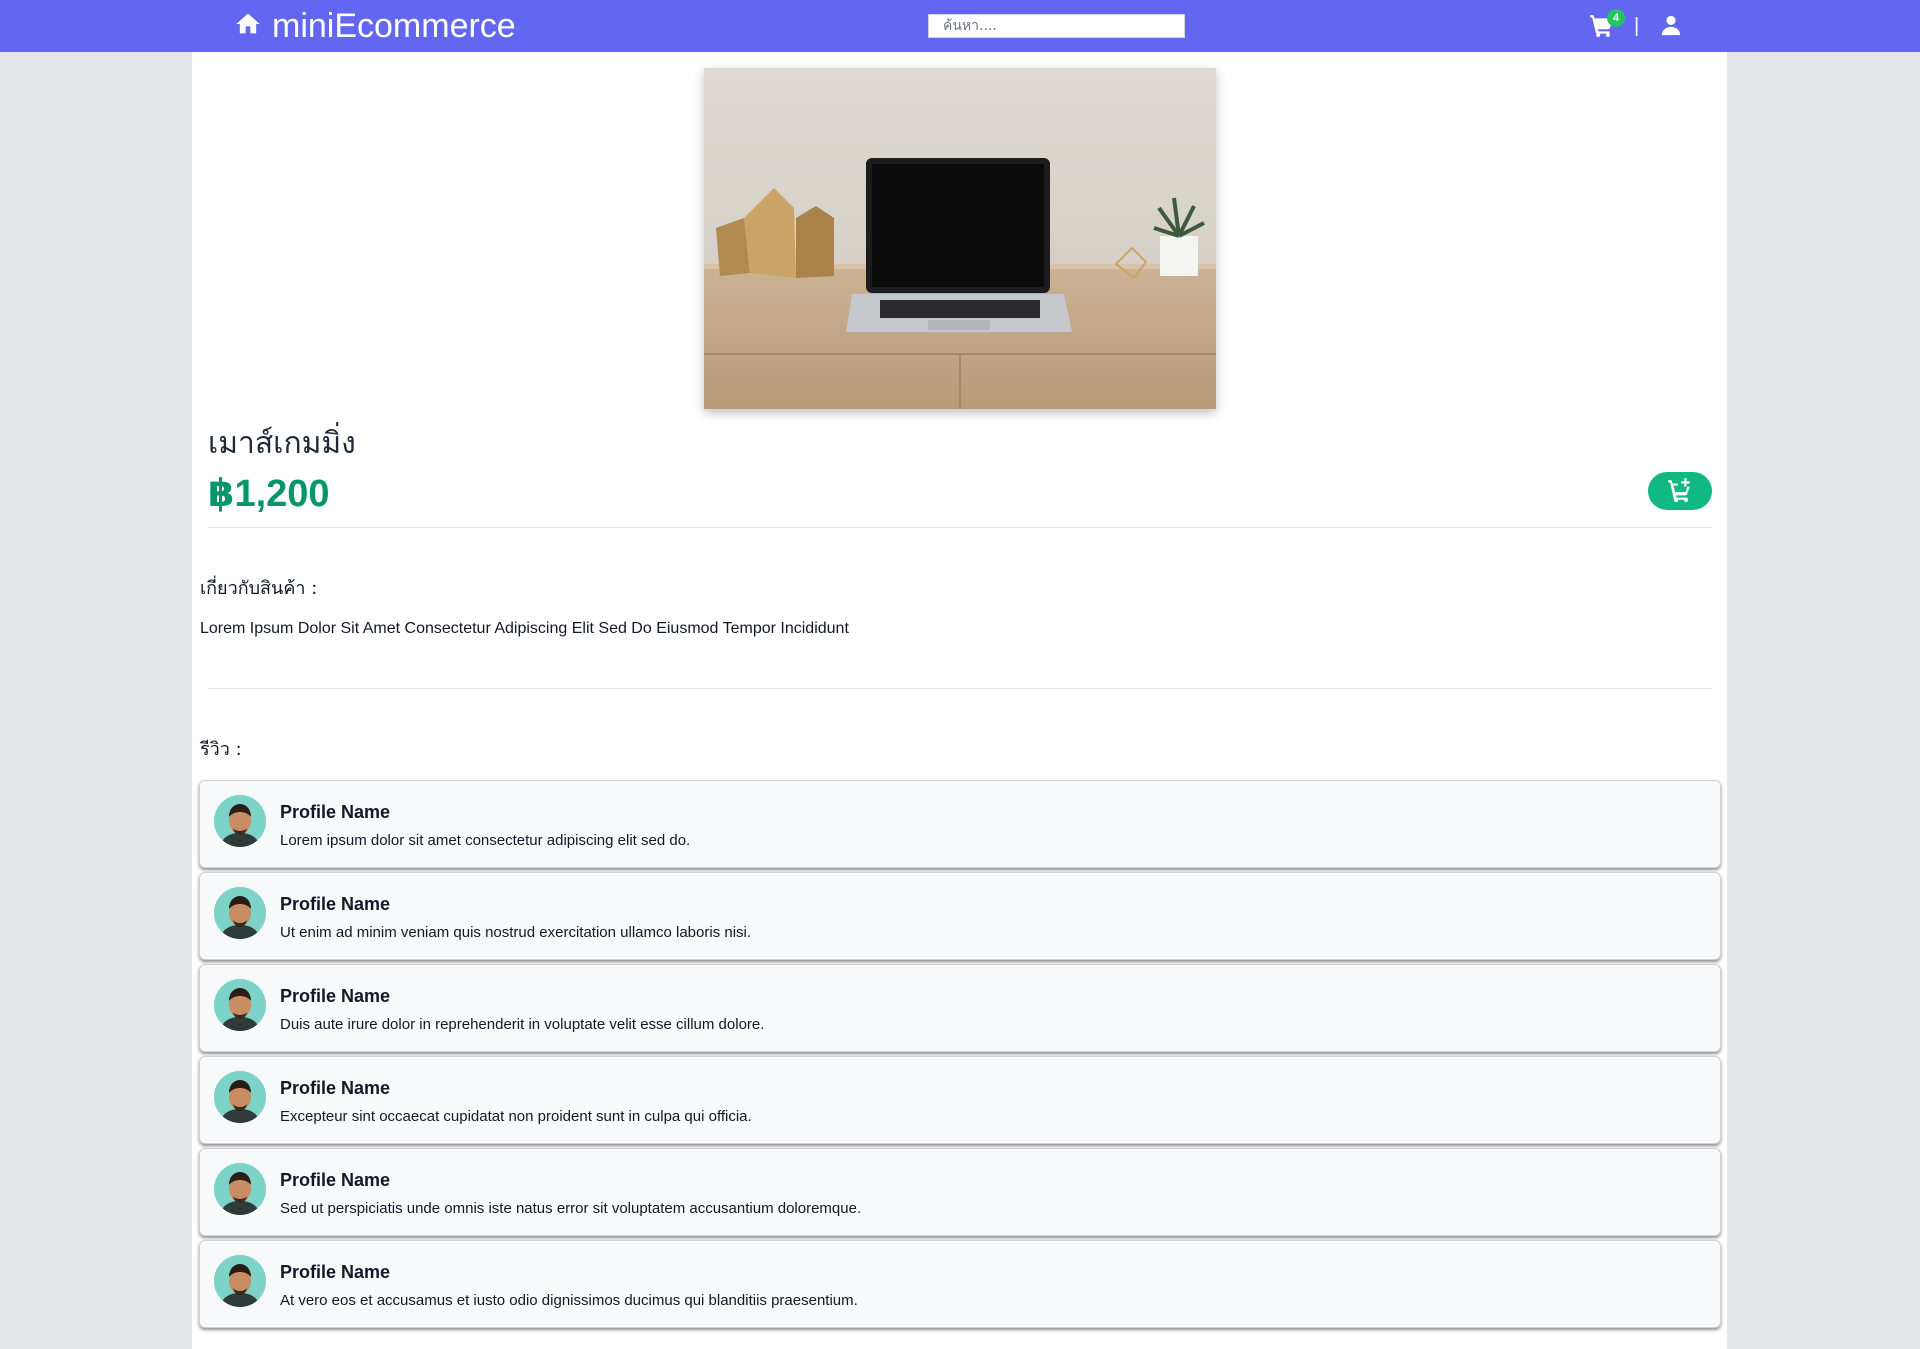 This screenshot has height=1349, width=1920. I want to click on cart-button: 4, so click(1607, 24).